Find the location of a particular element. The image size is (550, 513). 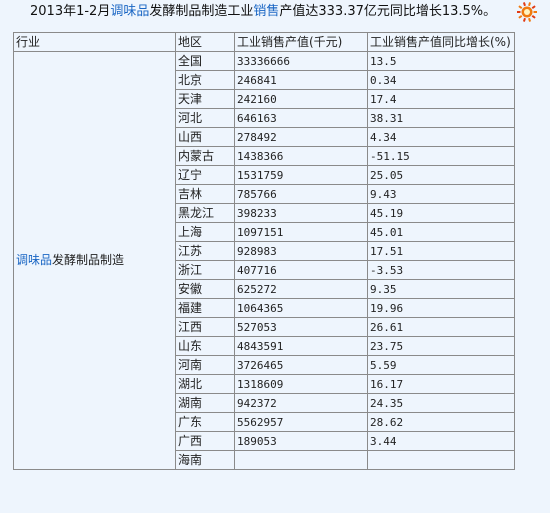

value-cell: 1064365 is located at coordinates (301, 308).